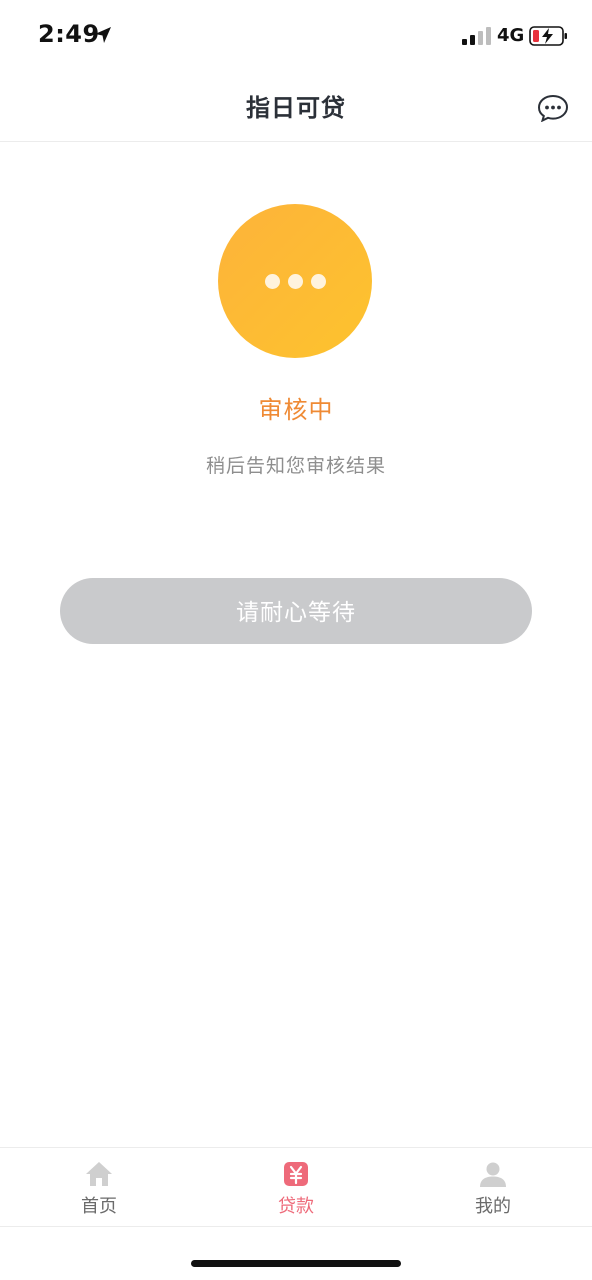 The height and width of the screenshot is (1280, 592). What do you see at coordinates (99, 1187) in the screenshot?
I see `tab-home: 首页` at bounding box center [99, 1187].